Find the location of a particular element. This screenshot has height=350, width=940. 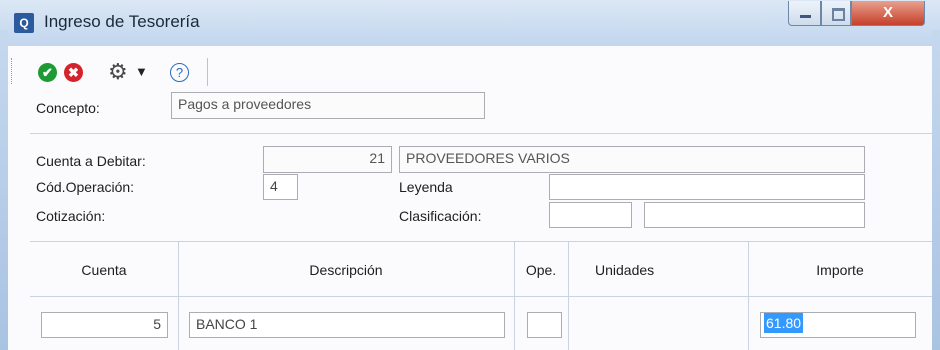

grid-header-divider is located at coordinates (481, 296).